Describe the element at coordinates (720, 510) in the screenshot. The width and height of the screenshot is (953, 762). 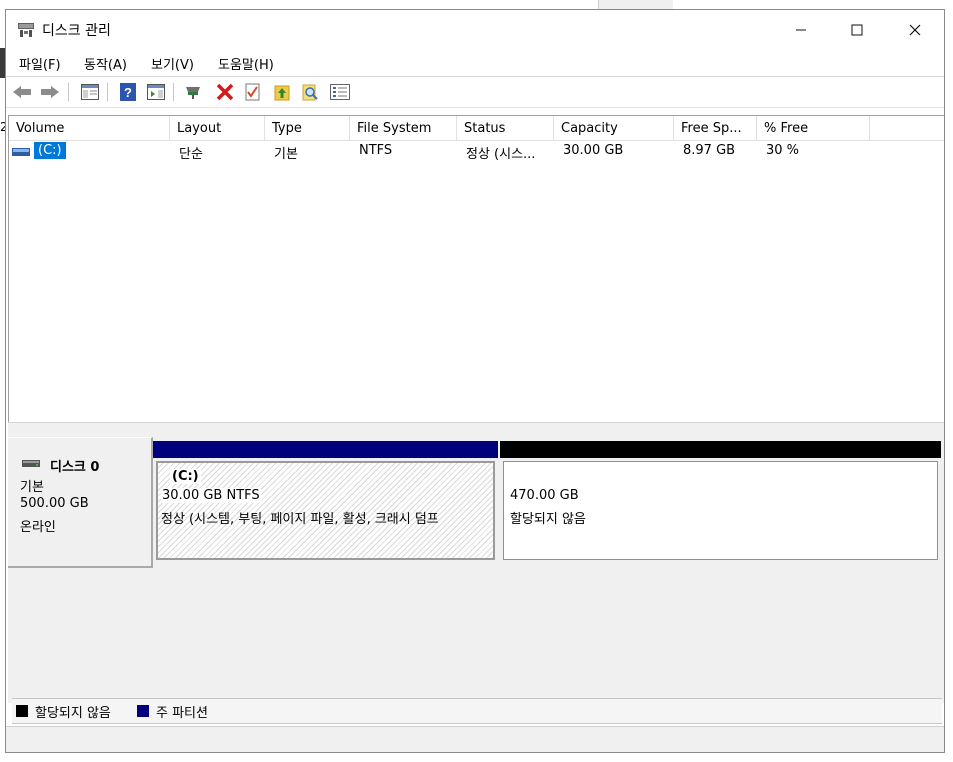
I see `unallocated-body: 470.00 GB 할당되지 않음` at that location.